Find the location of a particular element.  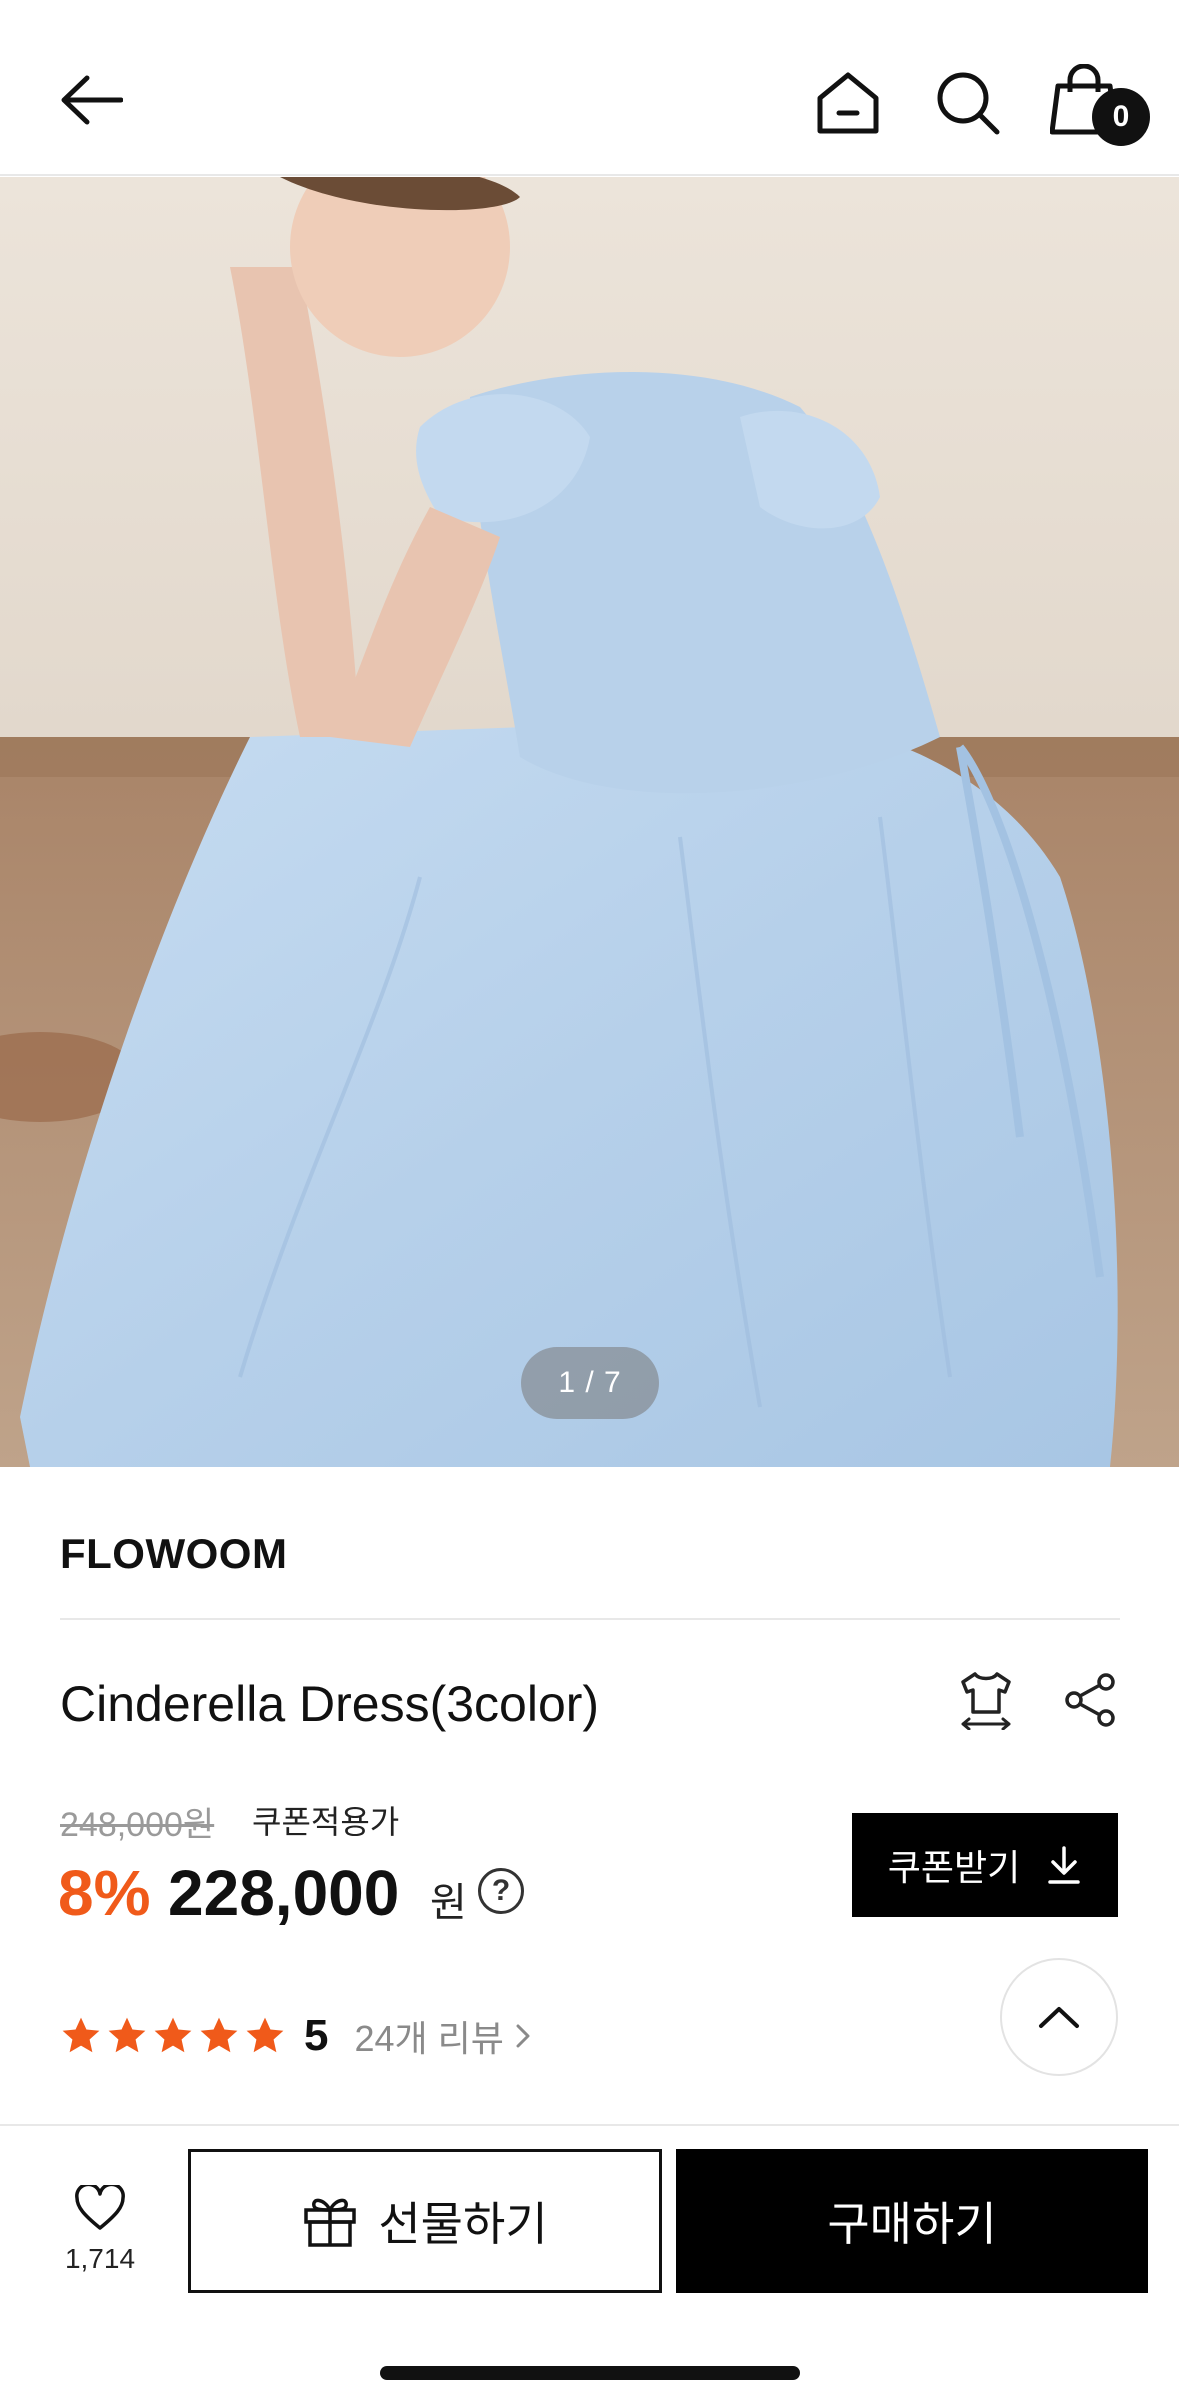

search-button is located at coordinates (968, 103).